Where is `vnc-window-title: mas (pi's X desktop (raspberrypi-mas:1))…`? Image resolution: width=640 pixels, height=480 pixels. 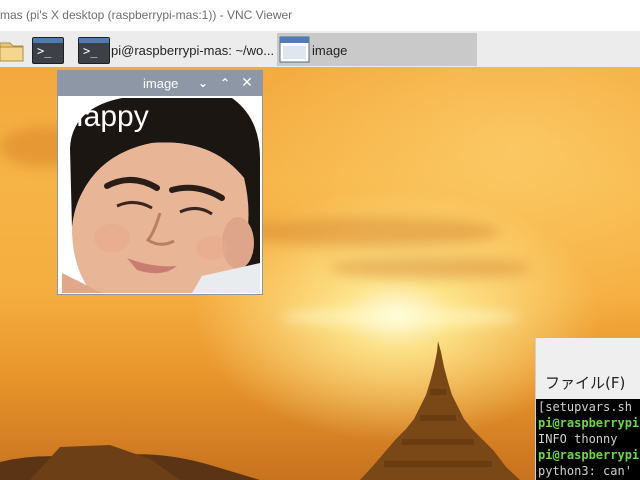 vnc-window-title: mas (pi's X desktop (raspberrypi-mas:1))… is located at coordinates (146, 15).